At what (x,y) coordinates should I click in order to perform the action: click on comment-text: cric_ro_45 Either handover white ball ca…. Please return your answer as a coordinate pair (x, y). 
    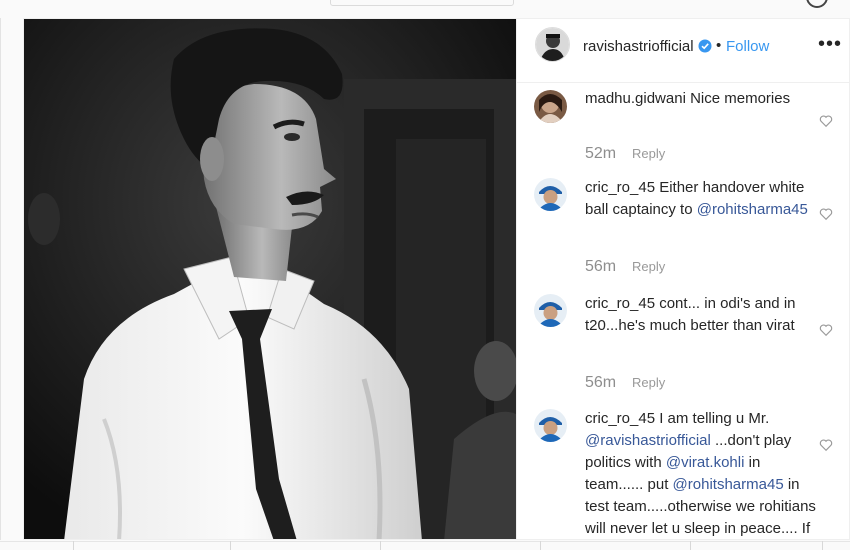
    Looking at the image, I should click on (696, 198).